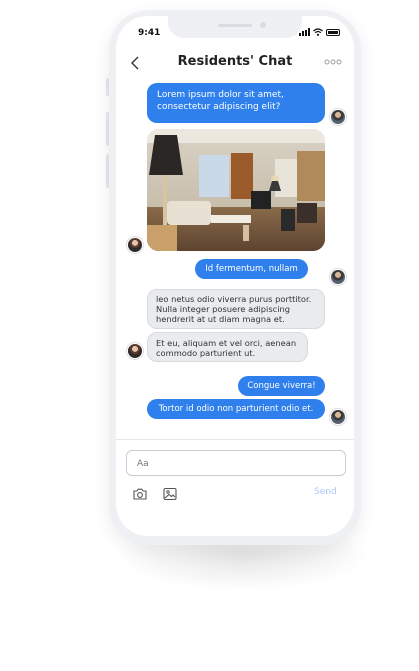  Describe the element at coordinates (235, 439) in the screenshot. I see `composer-divider` at that location.